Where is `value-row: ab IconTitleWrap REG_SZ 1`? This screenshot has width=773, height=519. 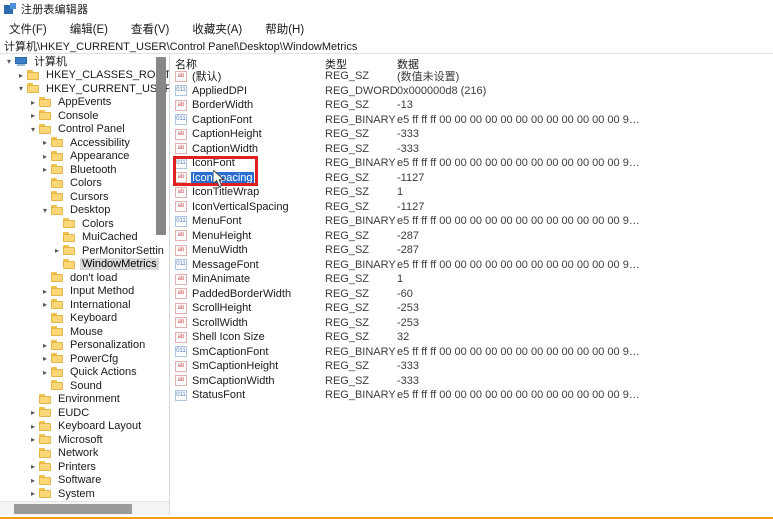
value-row: ab IconTitleWrap REG_SZ 1 is located at coordinates (471, 192).